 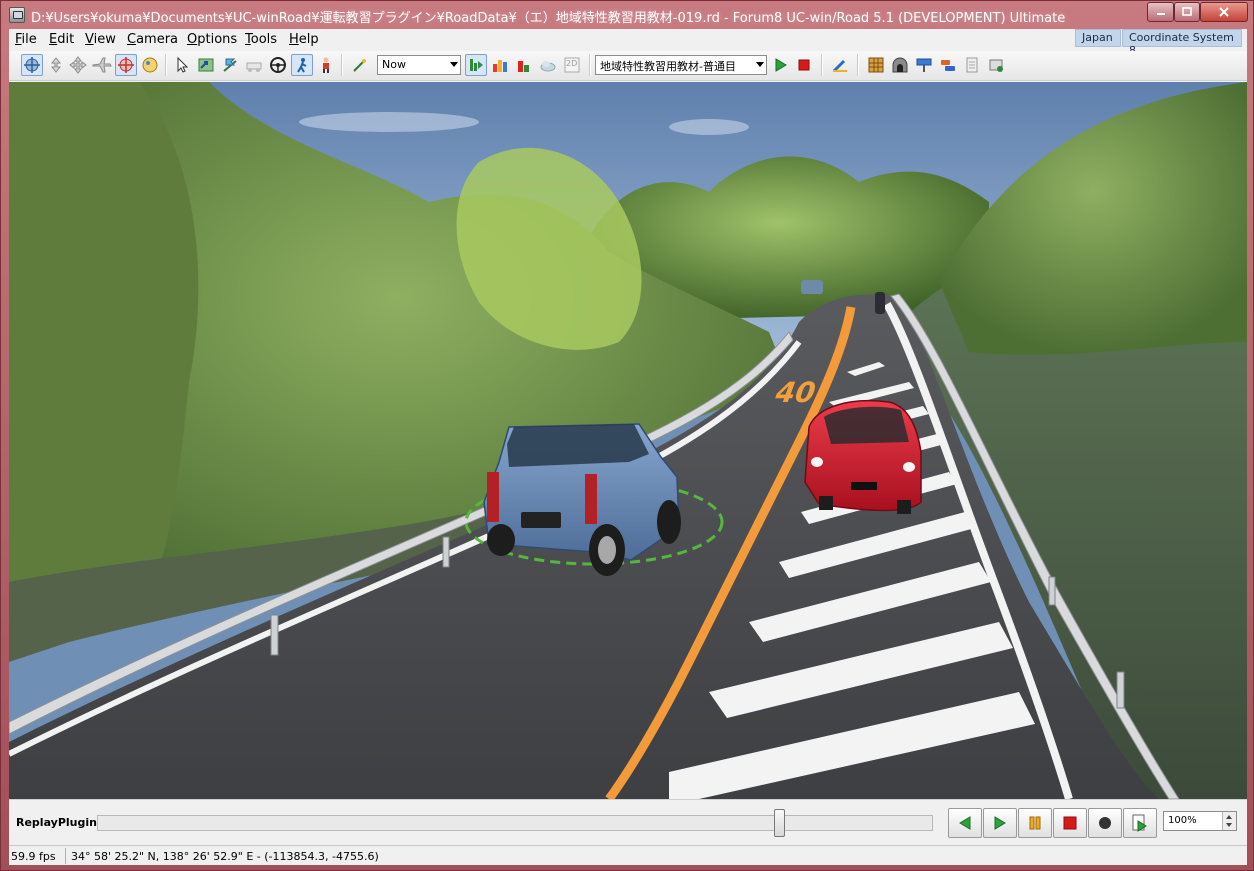 I want to click on drive-button, so click(x=126, y=65).